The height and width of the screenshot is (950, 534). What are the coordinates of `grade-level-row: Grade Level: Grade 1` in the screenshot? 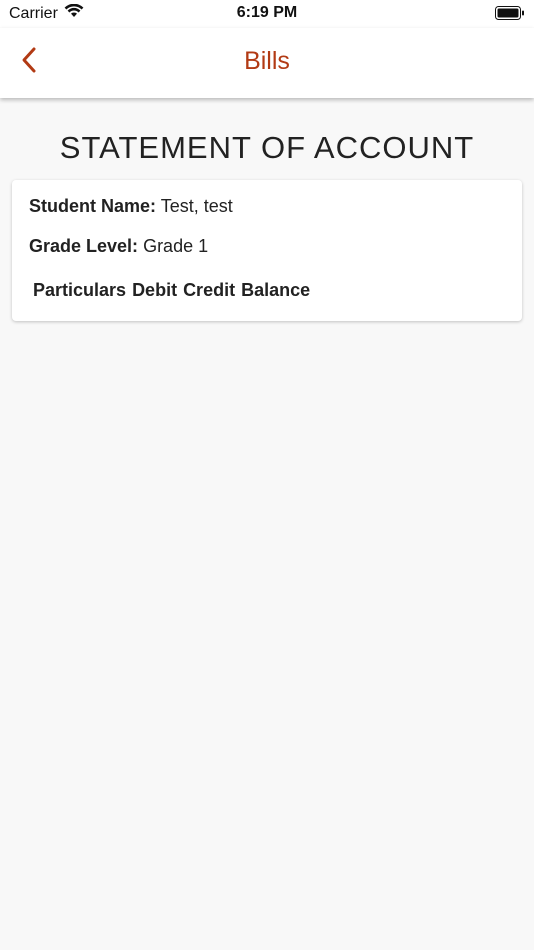 It's located at (118, 246).